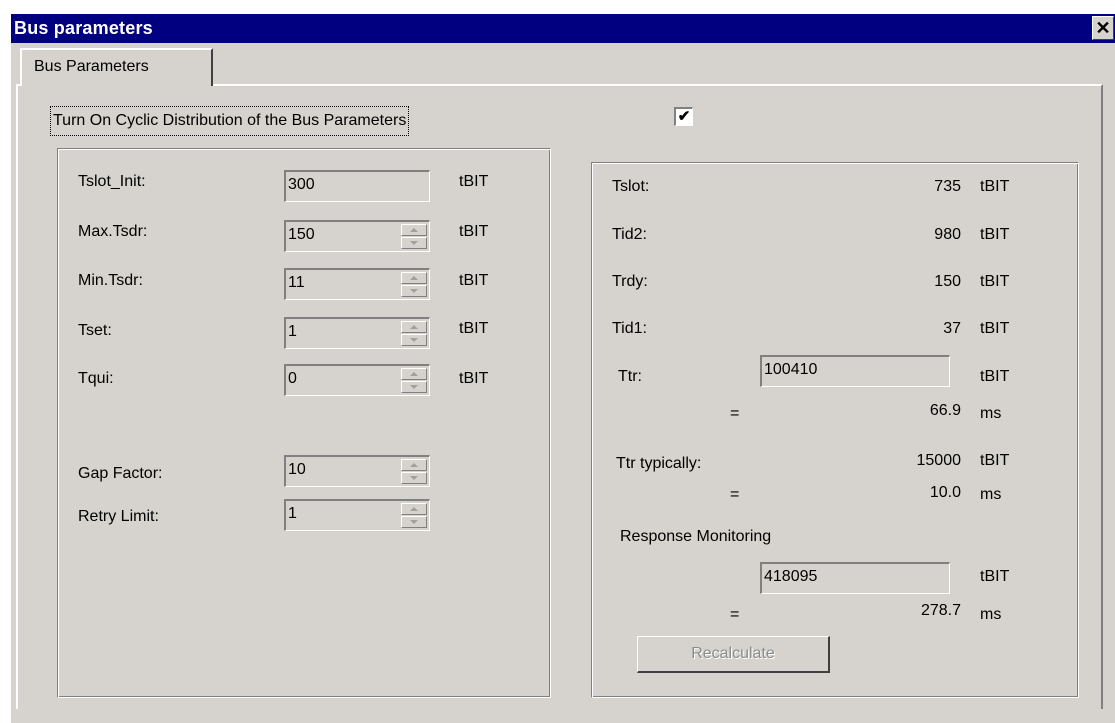 The image size is (1115, 723). What do you see at coordinates (296, 282) in the screenshot?
I see `min-tsdr-value: 11` at bounding box center [296, 282].